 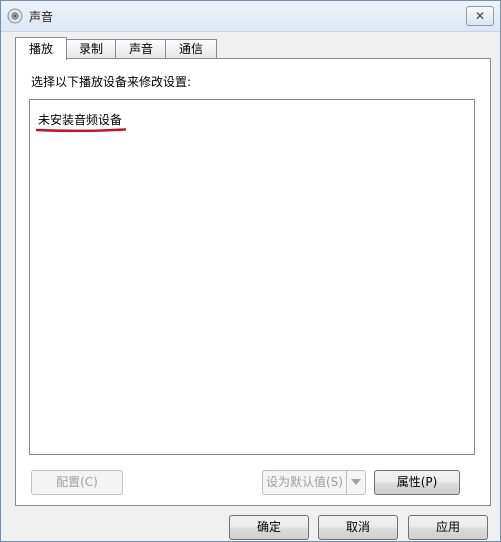 I want to click on close-icon: ✕, so click(x=480, y=16).